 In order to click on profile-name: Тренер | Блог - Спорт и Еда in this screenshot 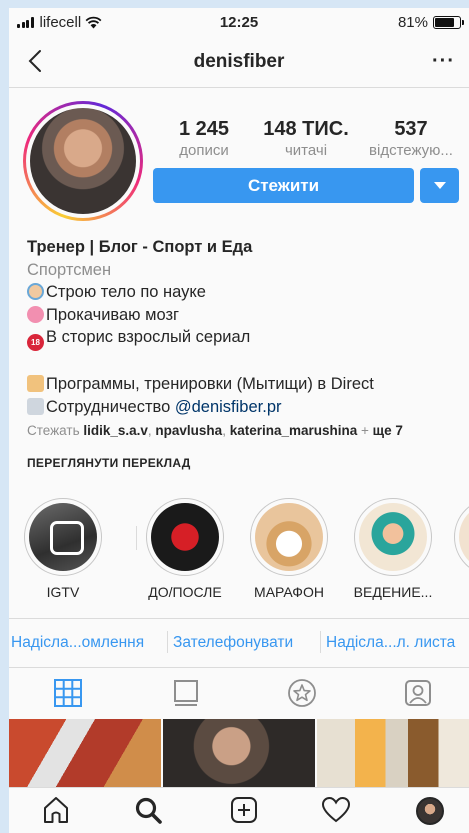, I will do `click(140, 247)`.